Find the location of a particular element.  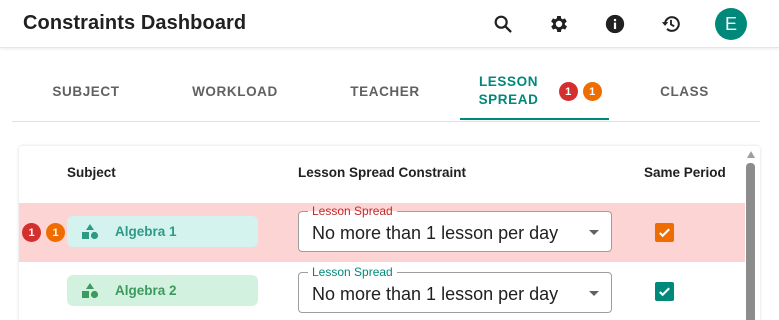

subject-name: Algebra 2 is located at coordinates (146, 290).